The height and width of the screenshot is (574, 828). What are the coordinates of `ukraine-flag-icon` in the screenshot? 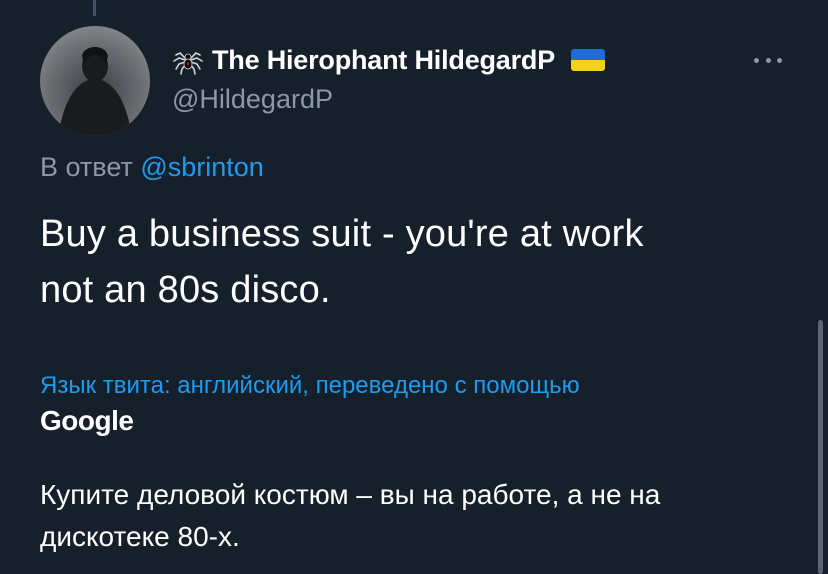 It's located at (588, 60).